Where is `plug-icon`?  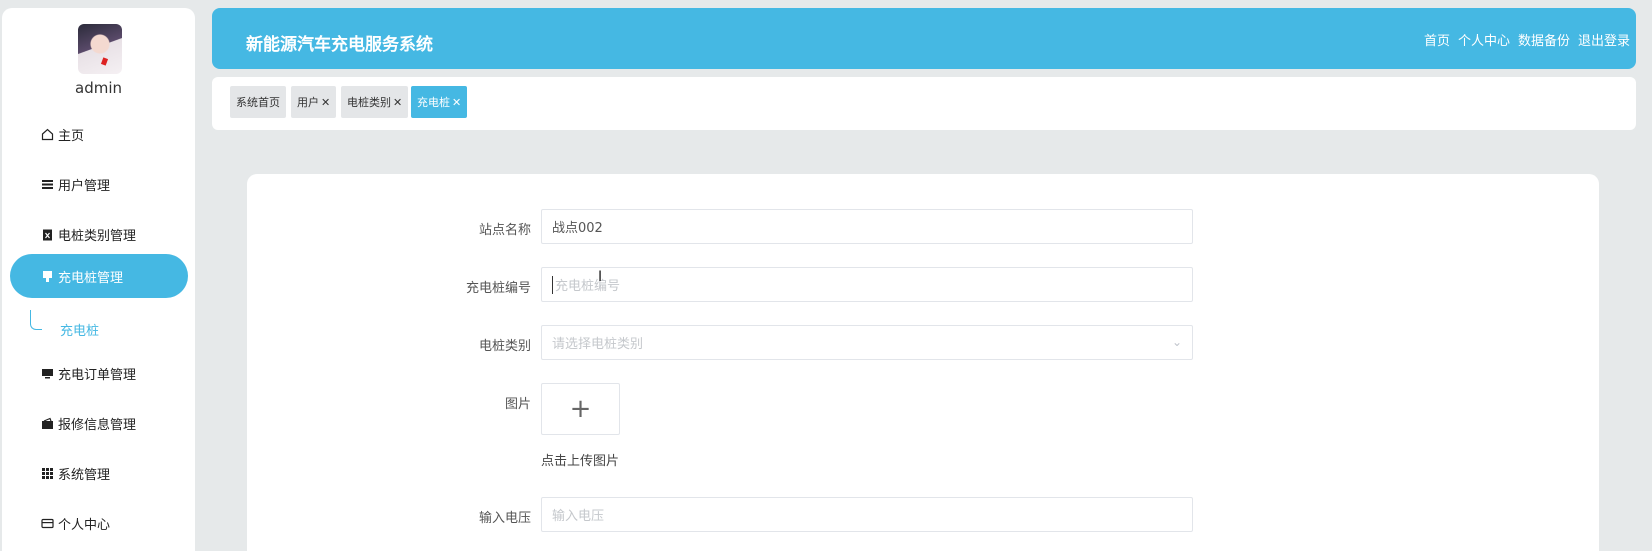 plug-icon is located at coordinates (47, 276).